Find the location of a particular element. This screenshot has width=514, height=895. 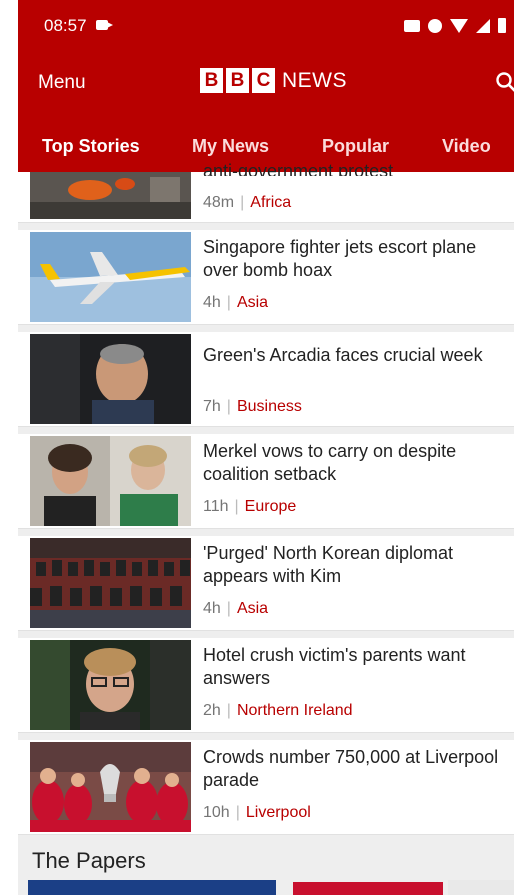

story-time: 48m is located at coordinates (219, 202).